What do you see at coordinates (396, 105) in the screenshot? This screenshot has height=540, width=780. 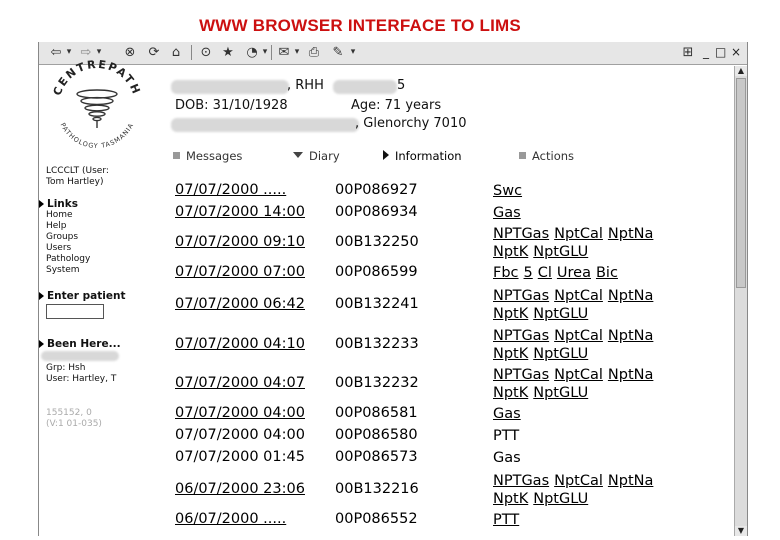 I see `patient-age: Age: 71 years` at bounding box center [396, 105].